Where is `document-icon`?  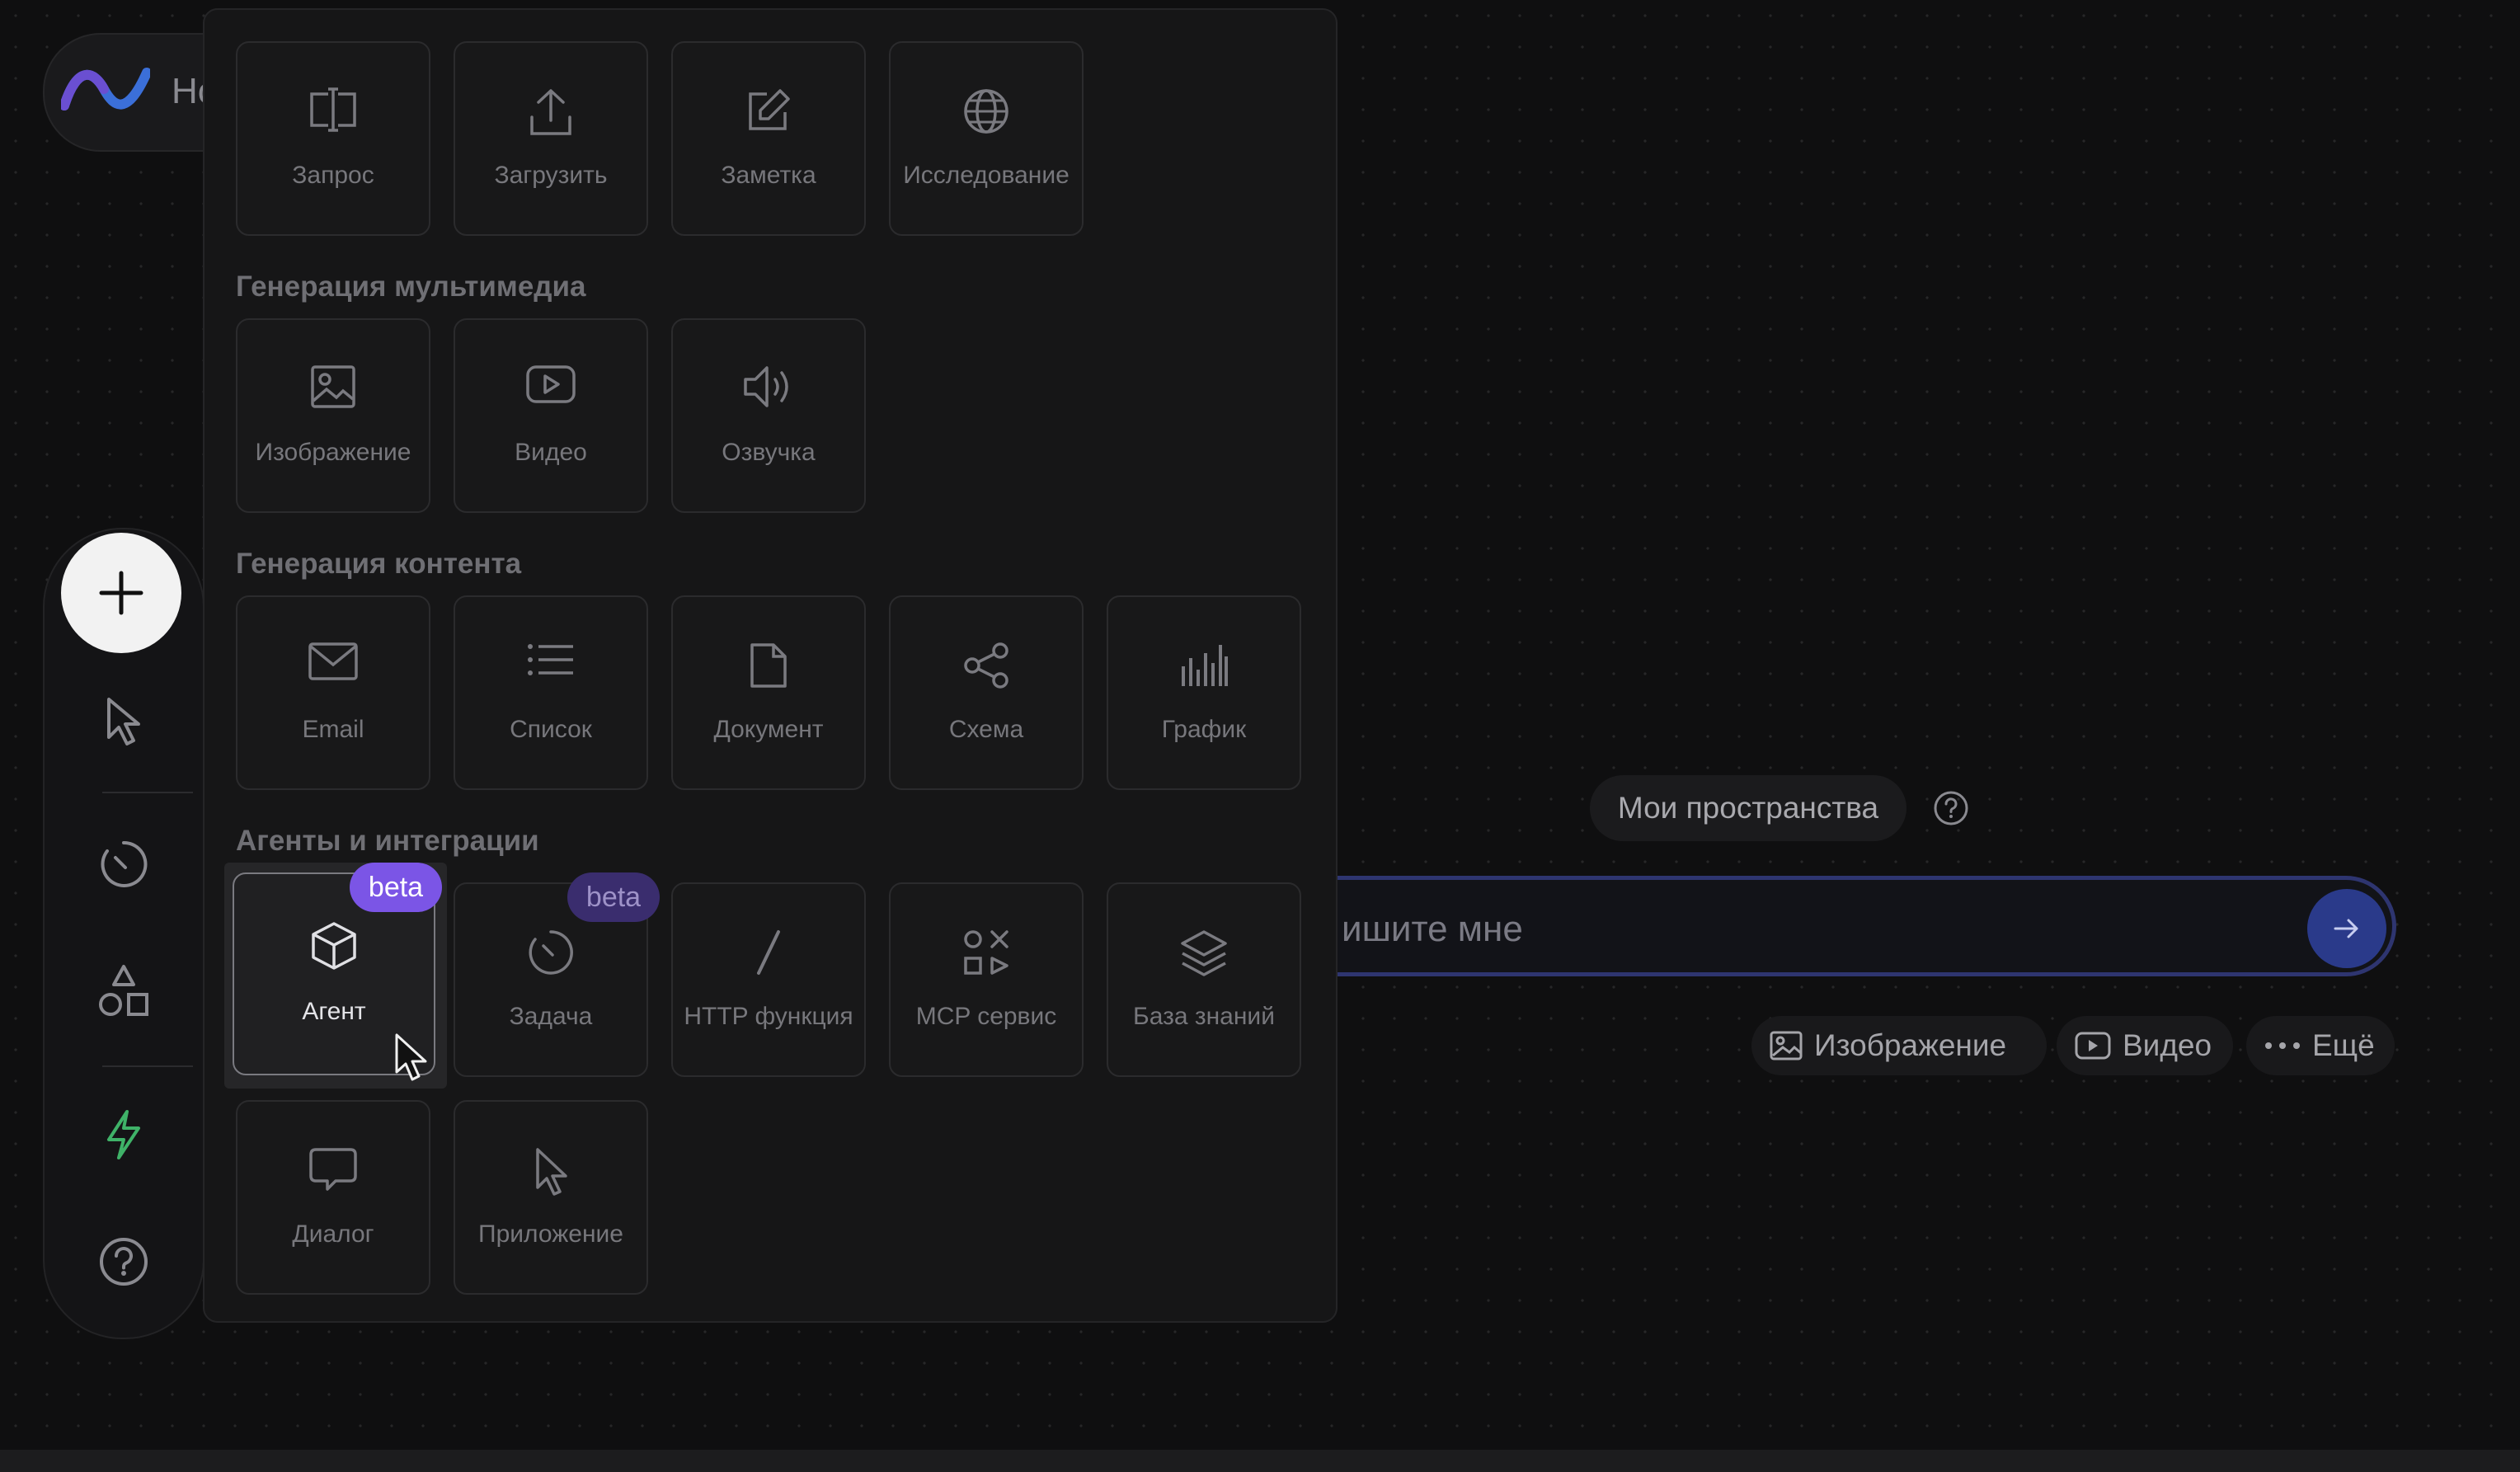 document-icon is located at coordinates (768, 665).